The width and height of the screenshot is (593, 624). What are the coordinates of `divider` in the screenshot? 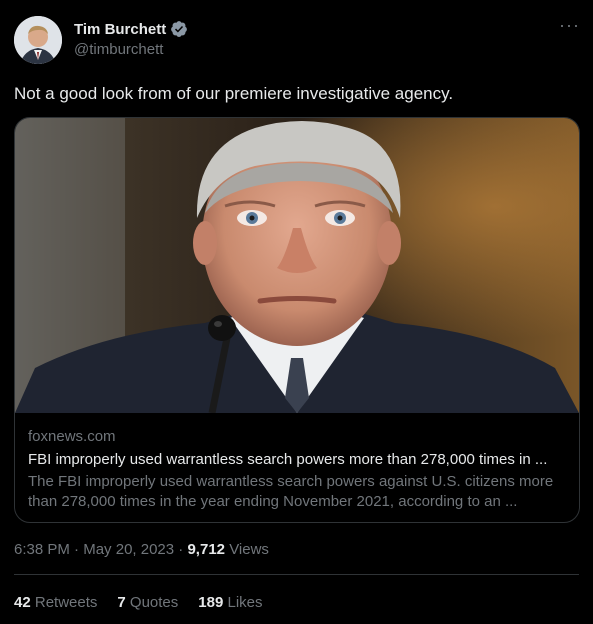 It's located at (296, 574).